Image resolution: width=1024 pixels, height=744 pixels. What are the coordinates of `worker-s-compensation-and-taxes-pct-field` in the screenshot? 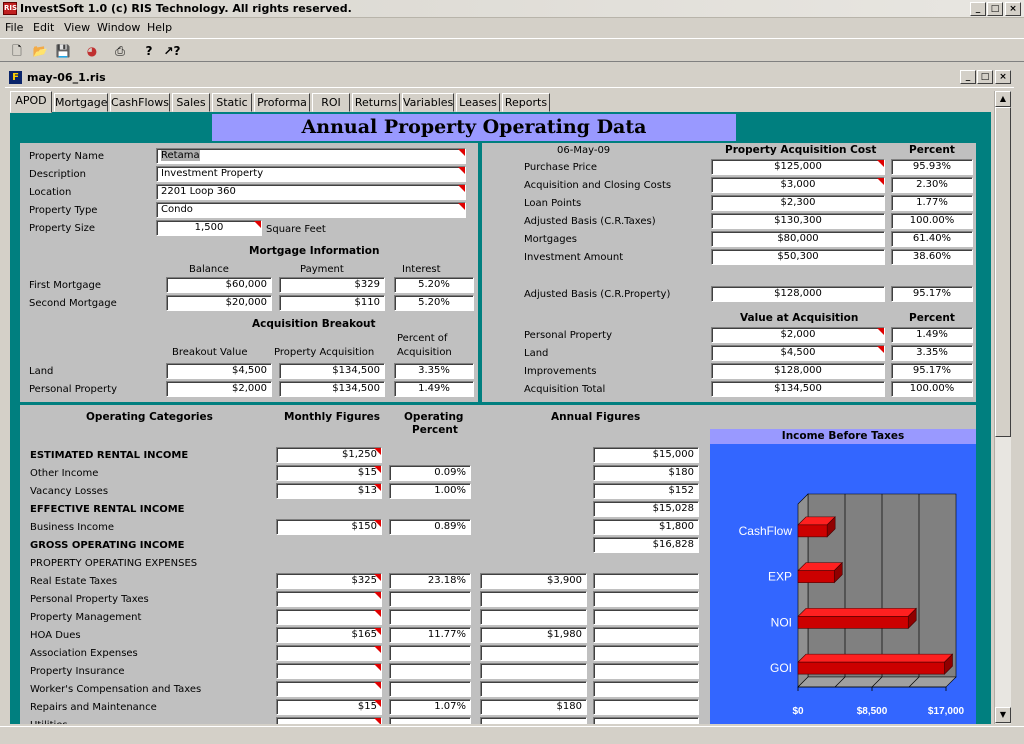 It's located at (430, 689).